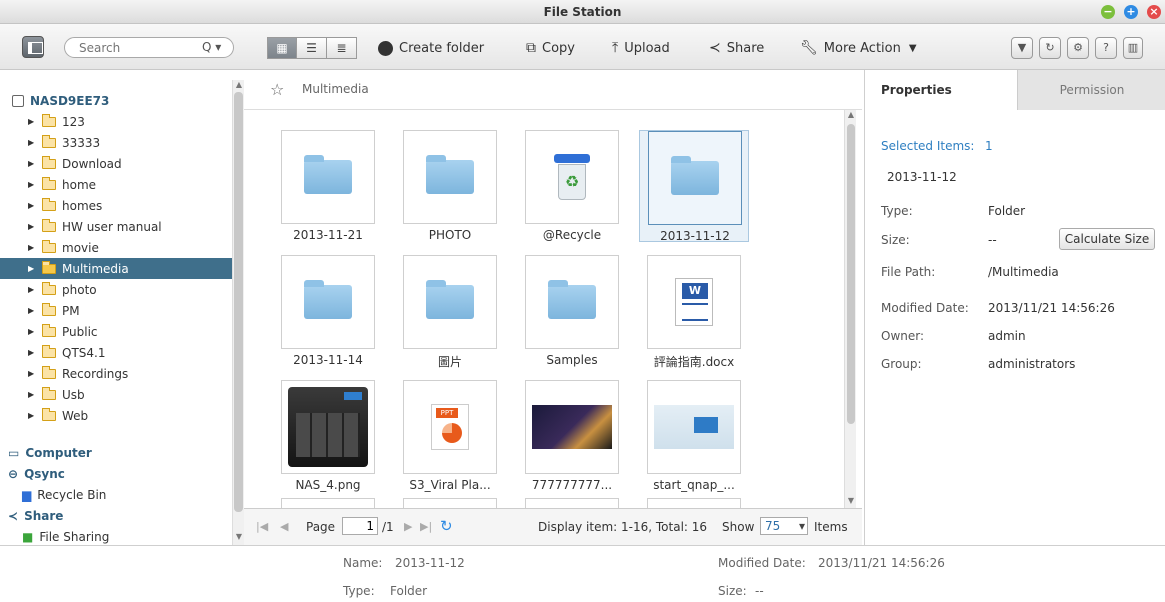 The width and height of the screenshot is (1165, 602). I want to click on tree-share: ≺ Share, so click(116, 515).